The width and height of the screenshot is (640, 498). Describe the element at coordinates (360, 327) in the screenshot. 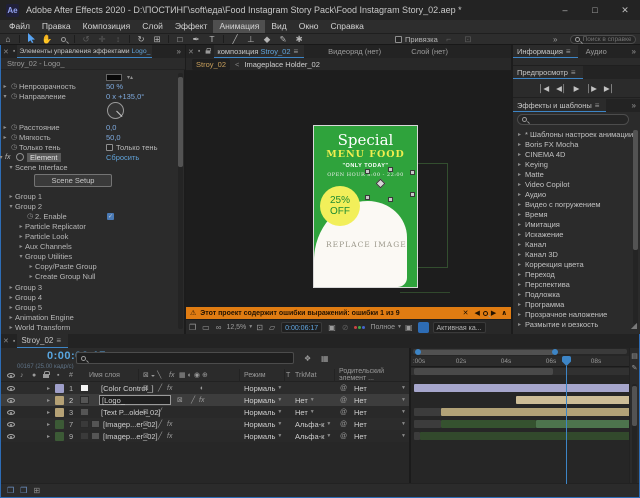

I see `channel-icon` at that location.